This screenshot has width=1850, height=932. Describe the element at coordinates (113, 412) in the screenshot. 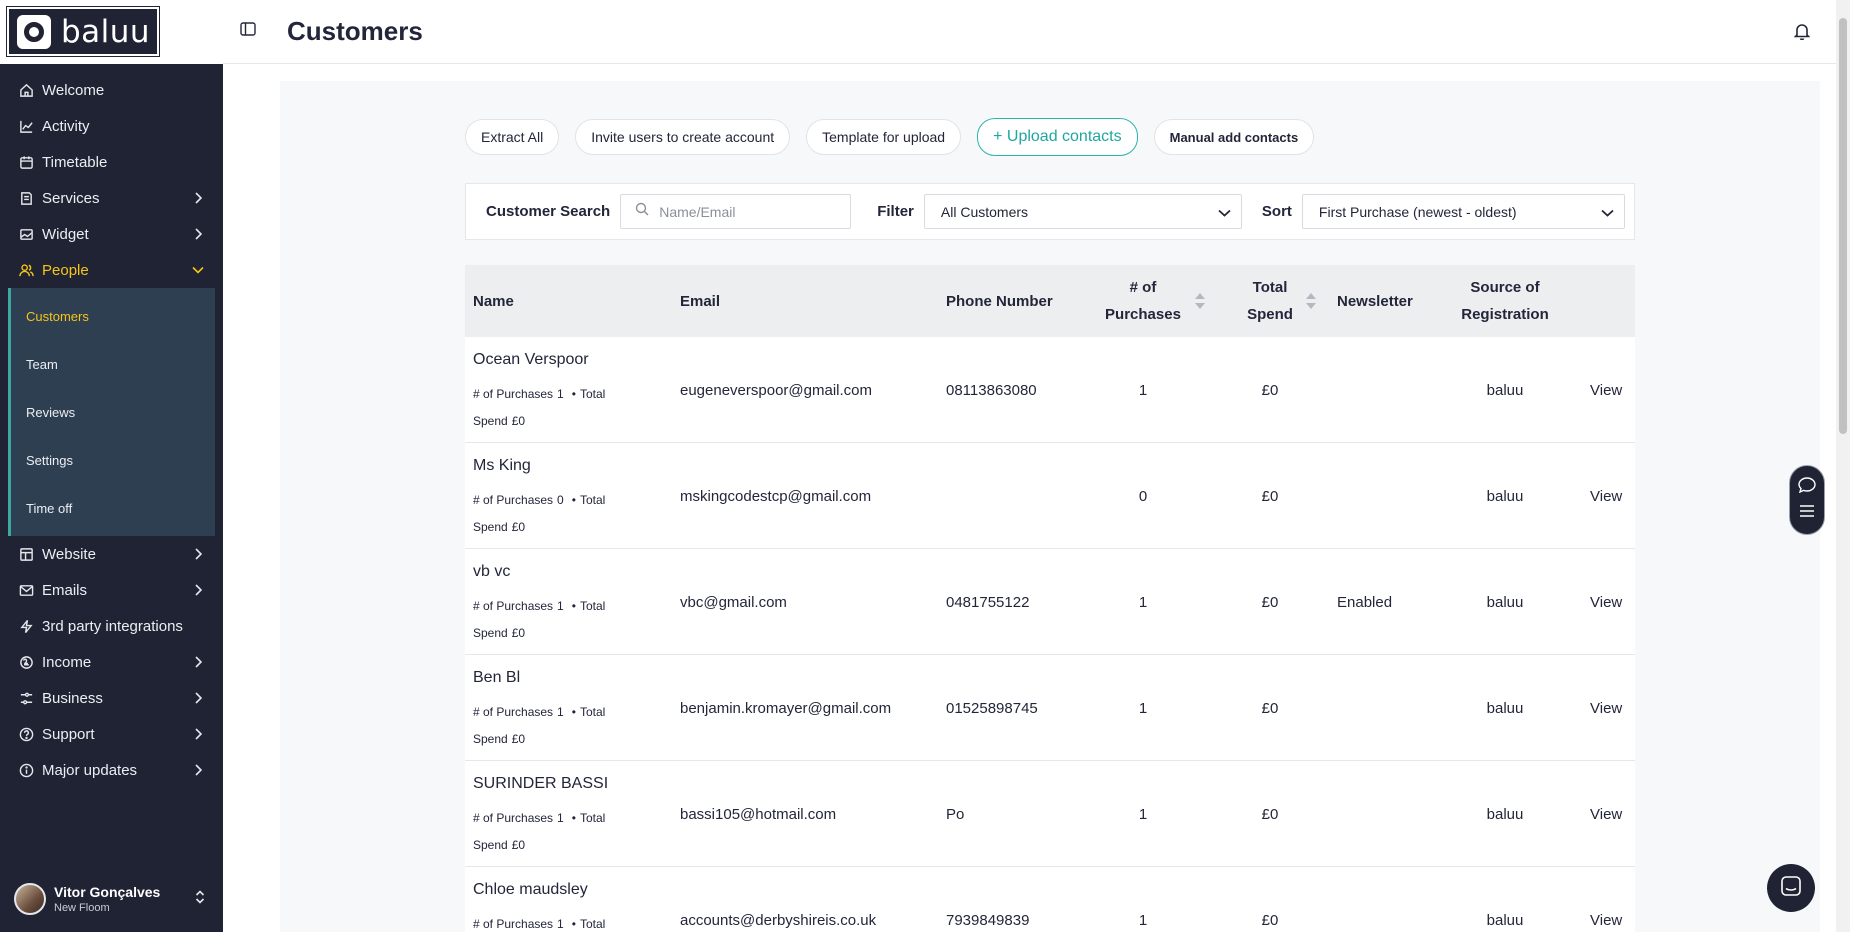

I see `sidebar-subitem-reviews: Reviews` at that location.